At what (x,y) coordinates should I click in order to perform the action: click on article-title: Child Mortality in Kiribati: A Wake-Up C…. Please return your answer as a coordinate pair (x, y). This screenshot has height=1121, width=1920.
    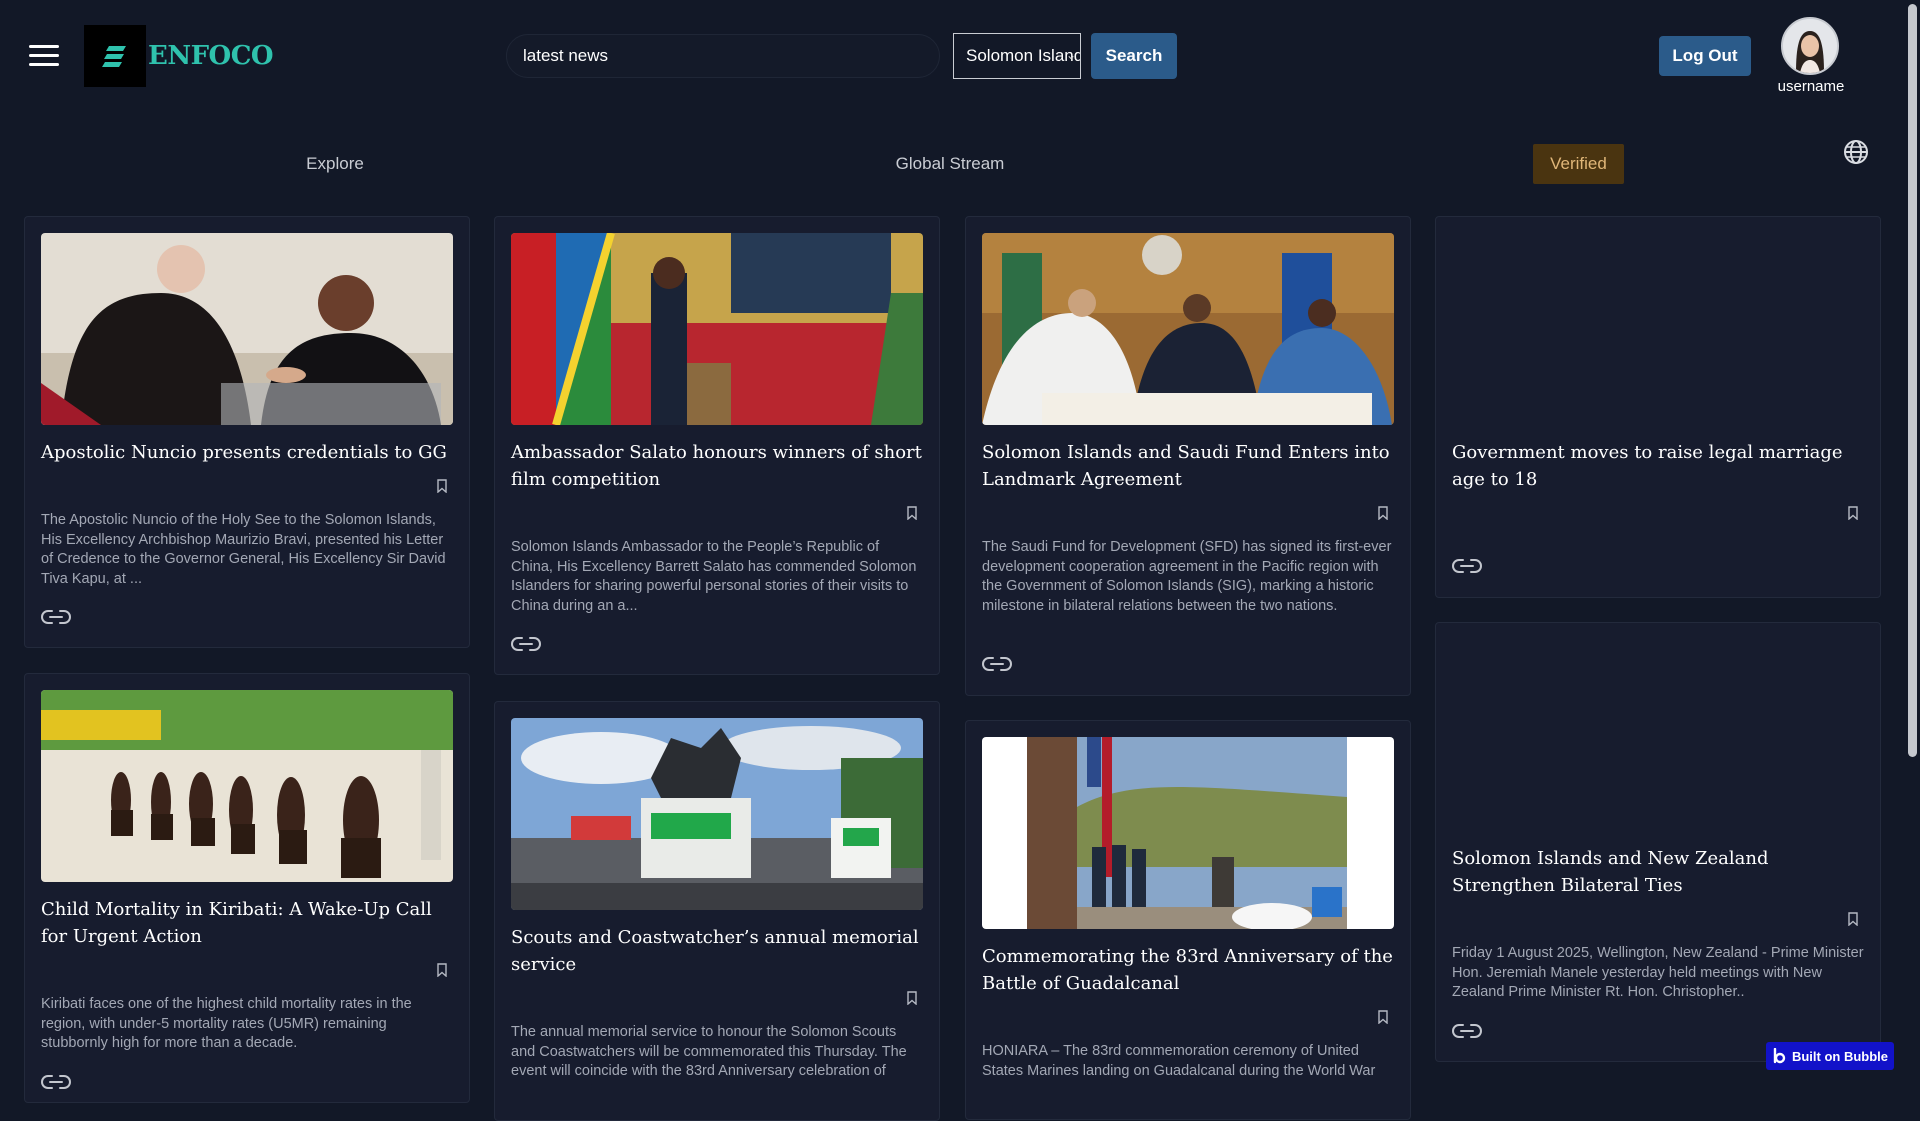
    Looking at the image, I should click on (247, 923).